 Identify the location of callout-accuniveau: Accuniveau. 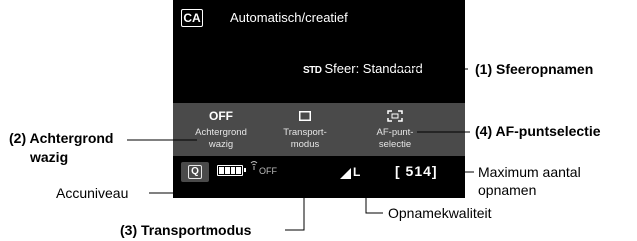
(92, 193).